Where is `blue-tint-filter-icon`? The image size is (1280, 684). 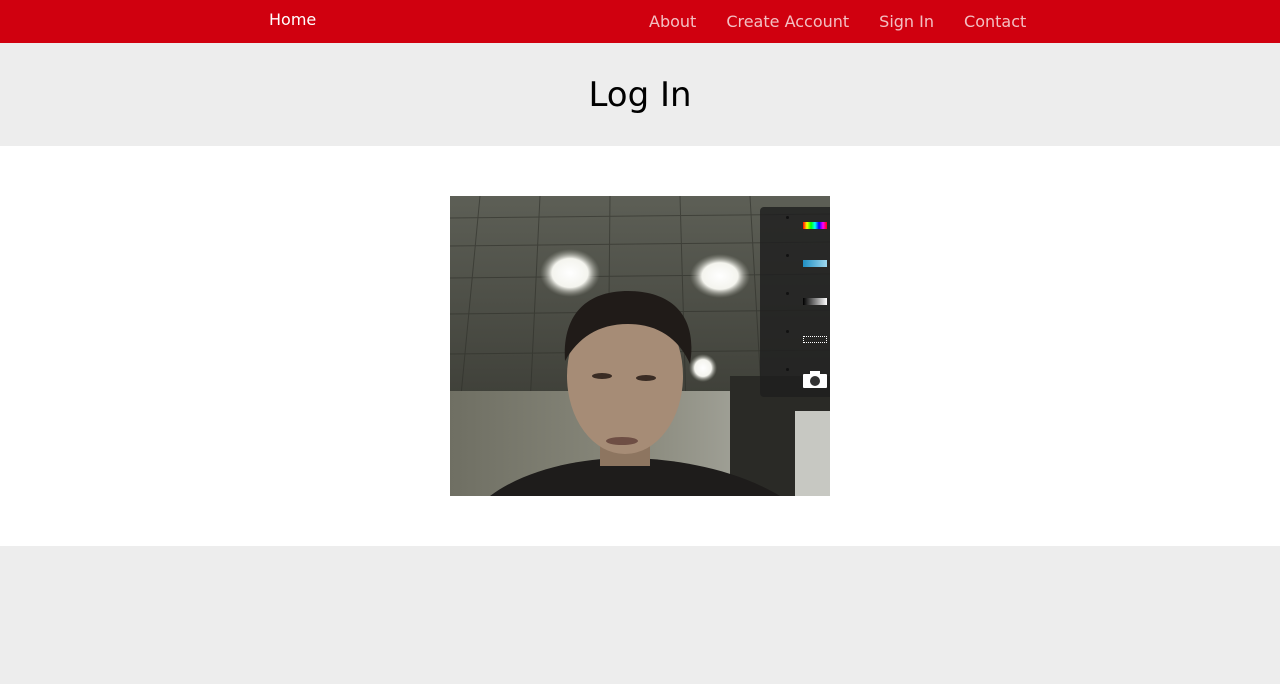 blue-tint-filter-icon is located at coordinates (815, 263).